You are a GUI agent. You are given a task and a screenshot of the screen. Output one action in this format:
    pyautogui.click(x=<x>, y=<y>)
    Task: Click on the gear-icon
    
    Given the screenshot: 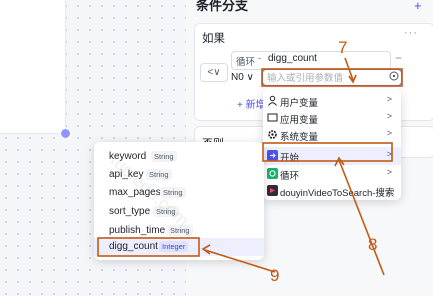 What is the action you would take?
    pyautogui.click(x=272, y=134)
    